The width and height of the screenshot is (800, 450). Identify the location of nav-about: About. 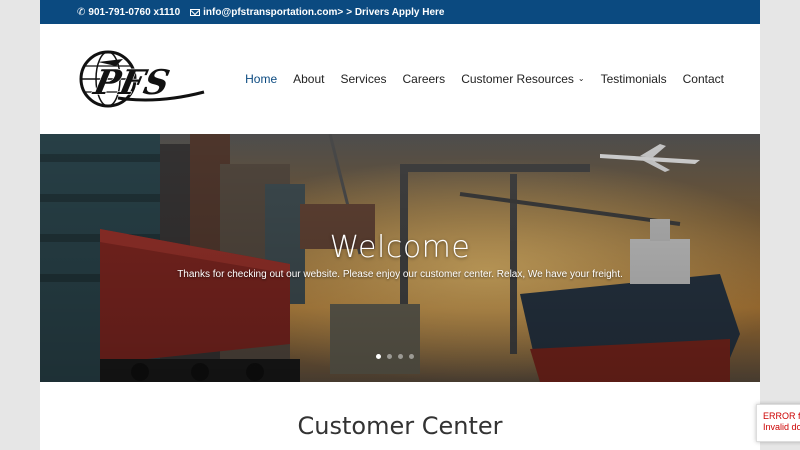
(308, 79).